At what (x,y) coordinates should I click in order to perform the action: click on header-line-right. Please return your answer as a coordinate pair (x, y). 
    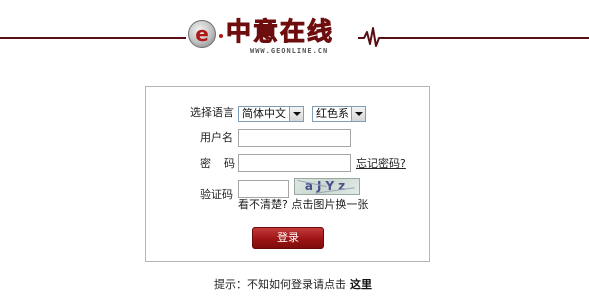
    Looking at the image, I should click on (485, 38).